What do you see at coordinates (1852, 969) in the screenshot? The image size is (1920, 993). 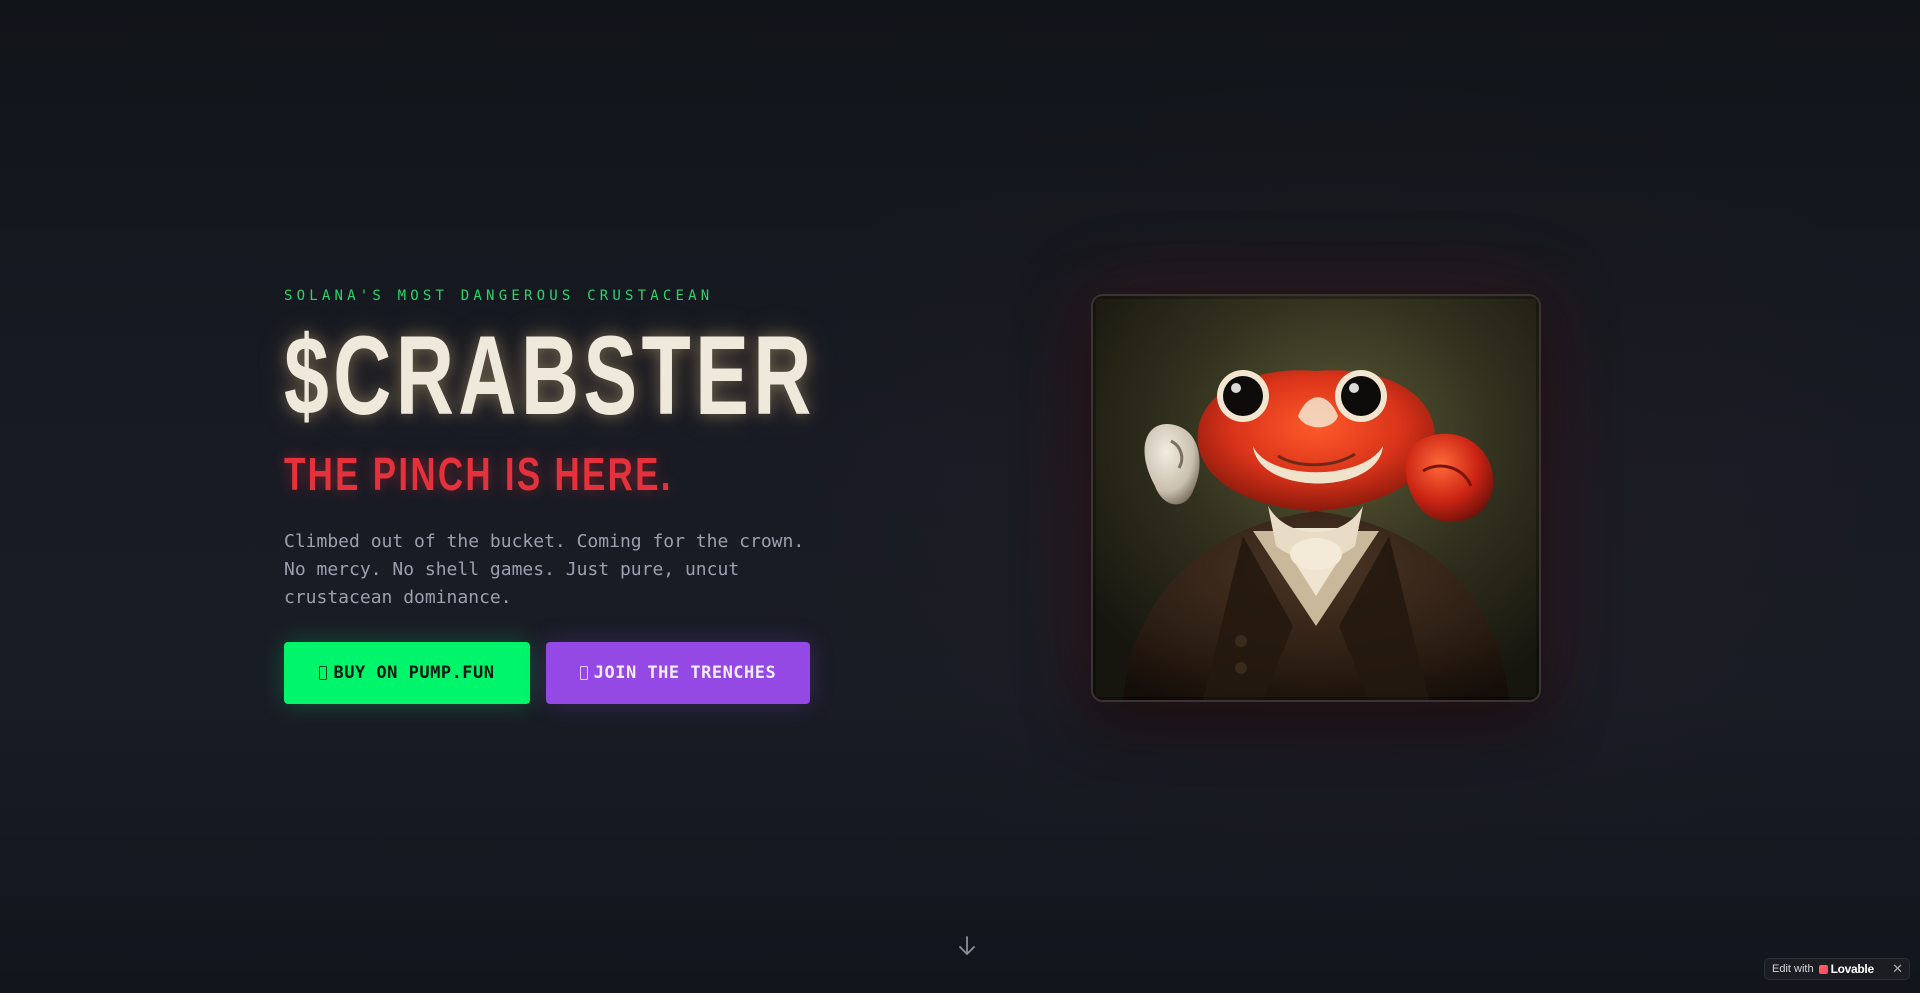 I see `badge-brand-label: Lovable` at bounding box center [1852, 969].